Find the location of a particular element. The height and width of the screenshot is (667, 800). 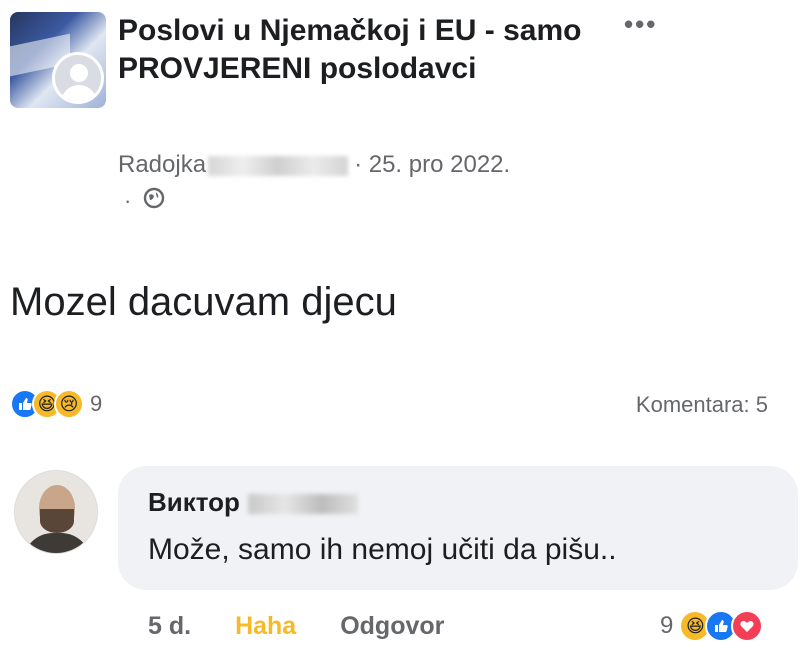

reply-button: Odgovor is located at coordinates (392, 626).